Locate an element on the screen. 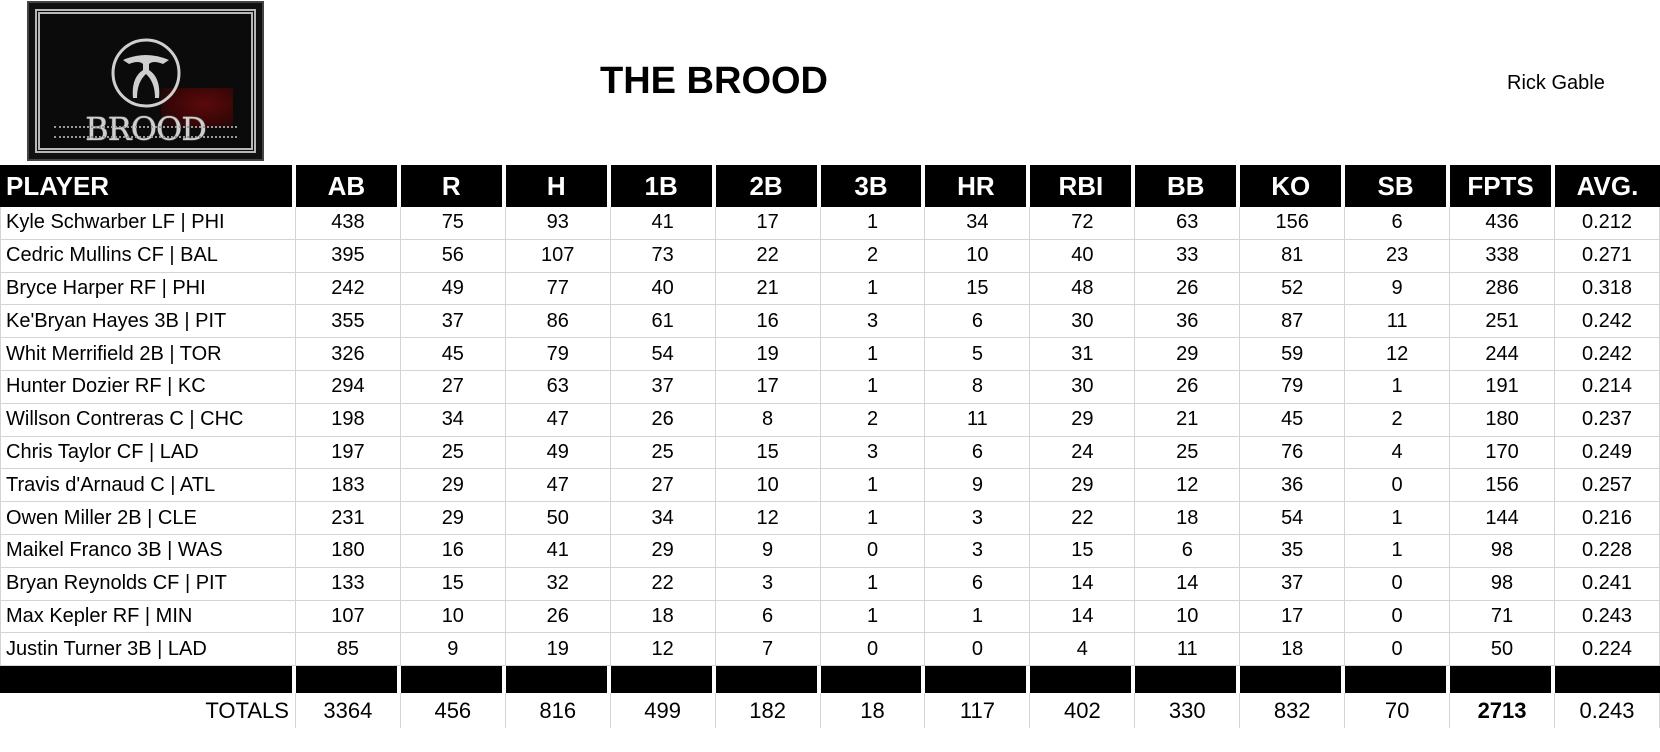  stat-cell-rbi: 30 is located at coordinates (1083, 322).